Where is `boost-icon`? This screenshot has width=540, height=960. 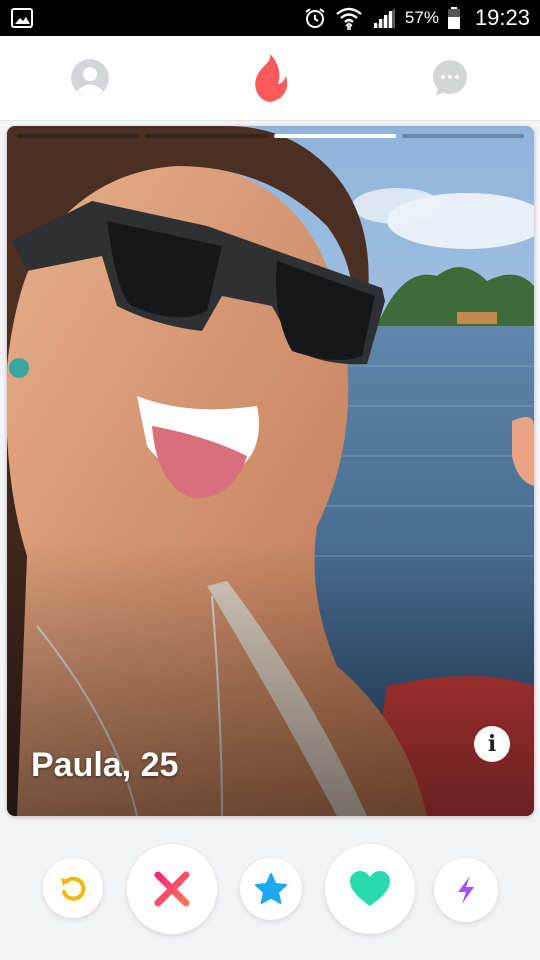
boost-icon is located at coordinates (466, 890).